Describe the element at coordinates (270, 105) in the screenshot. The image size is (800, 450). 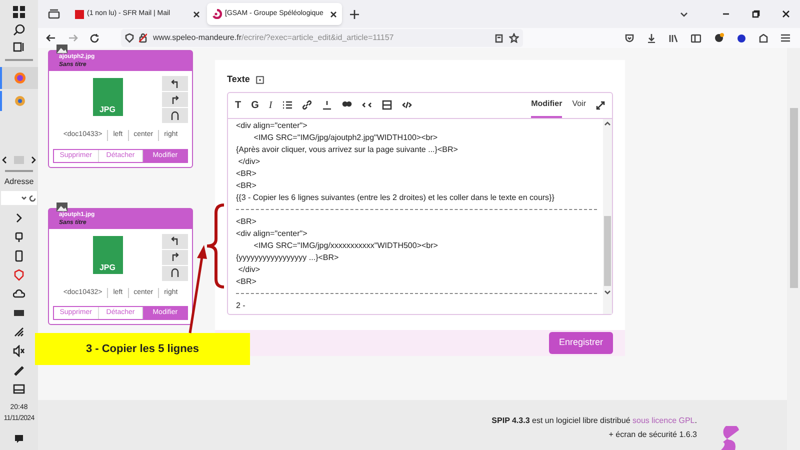
I see `format-button: I` at that location.